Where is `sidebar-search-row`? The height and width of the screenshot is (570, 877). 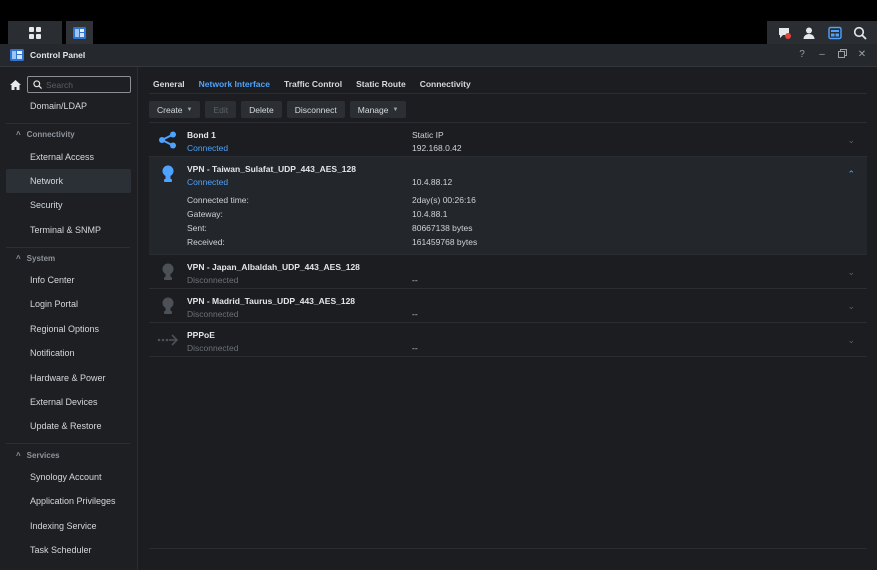
sidebar-search-row is located at coordinates (68, 84).